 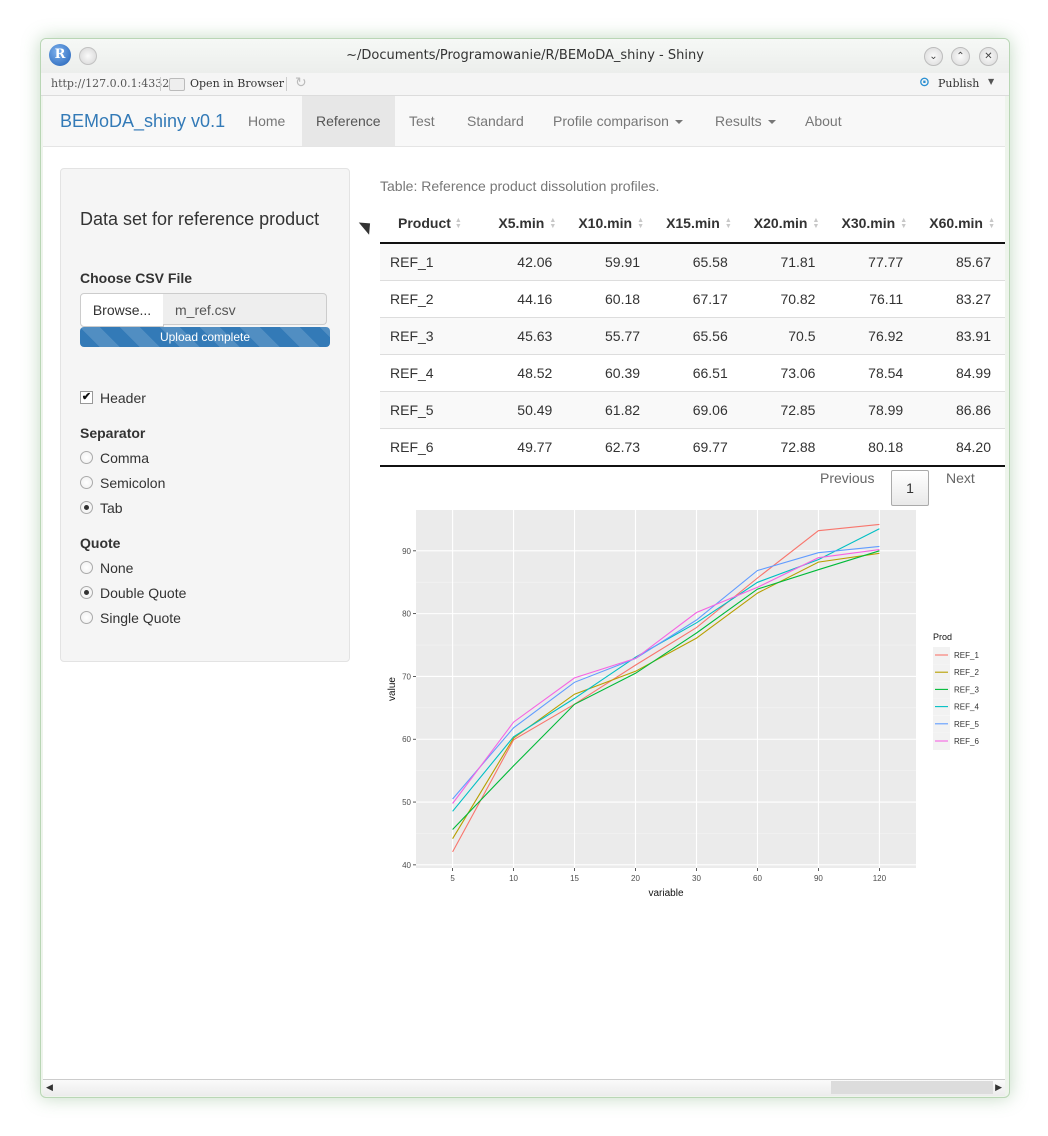 What do you see at coordinates (692, 410) in the screenshot?
I see `table-row: REF_5 50.49 61.82 69.06 72.85 78.99 86.86` at bounding box center [692, 410].